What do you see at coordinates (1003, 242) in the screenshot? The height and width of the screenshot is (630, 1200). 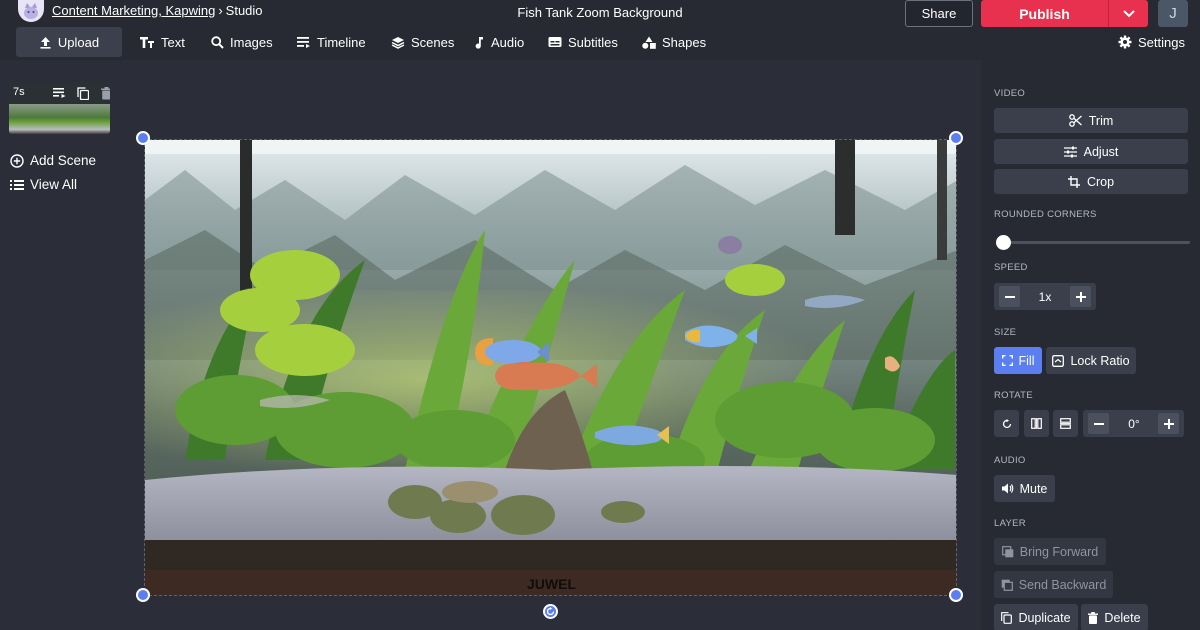 I see `rounded-corners-slider-thumb` at bounding box center [1003, 242].